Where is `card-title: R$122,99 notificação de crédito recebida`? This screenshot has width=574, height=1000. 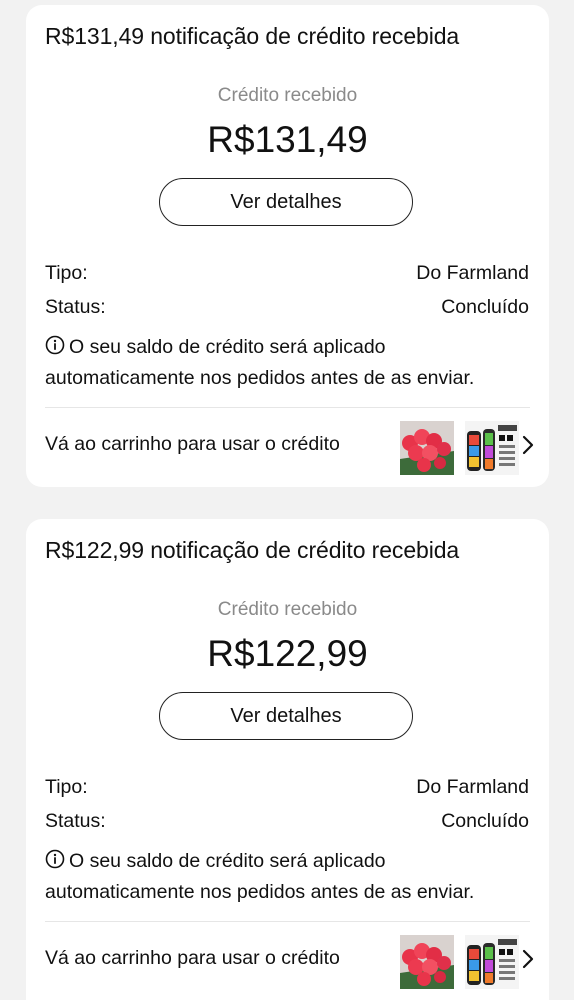
card-title: R$122,99 notificação de crédito recebida is located at coordinates (252, 550).